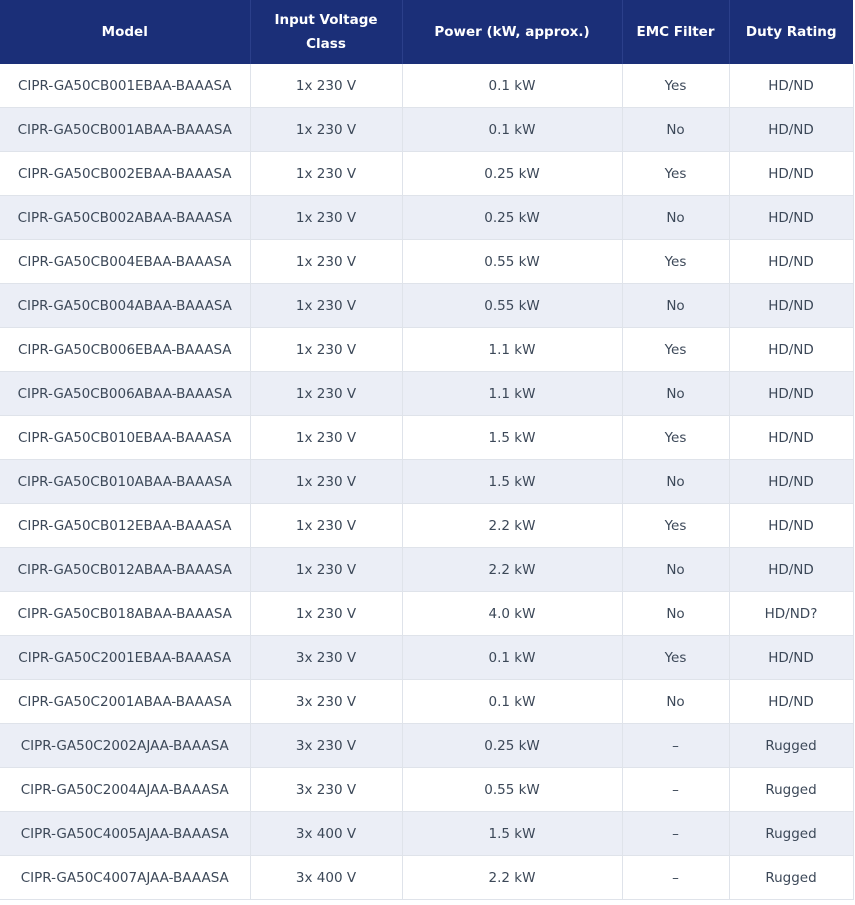 The image size is (855, 905). Describe the element at coordinates (125, 525) in the screenshot. I see `model-cell: CIPR-GA50CB012EBAA-BAAASA` at that location.